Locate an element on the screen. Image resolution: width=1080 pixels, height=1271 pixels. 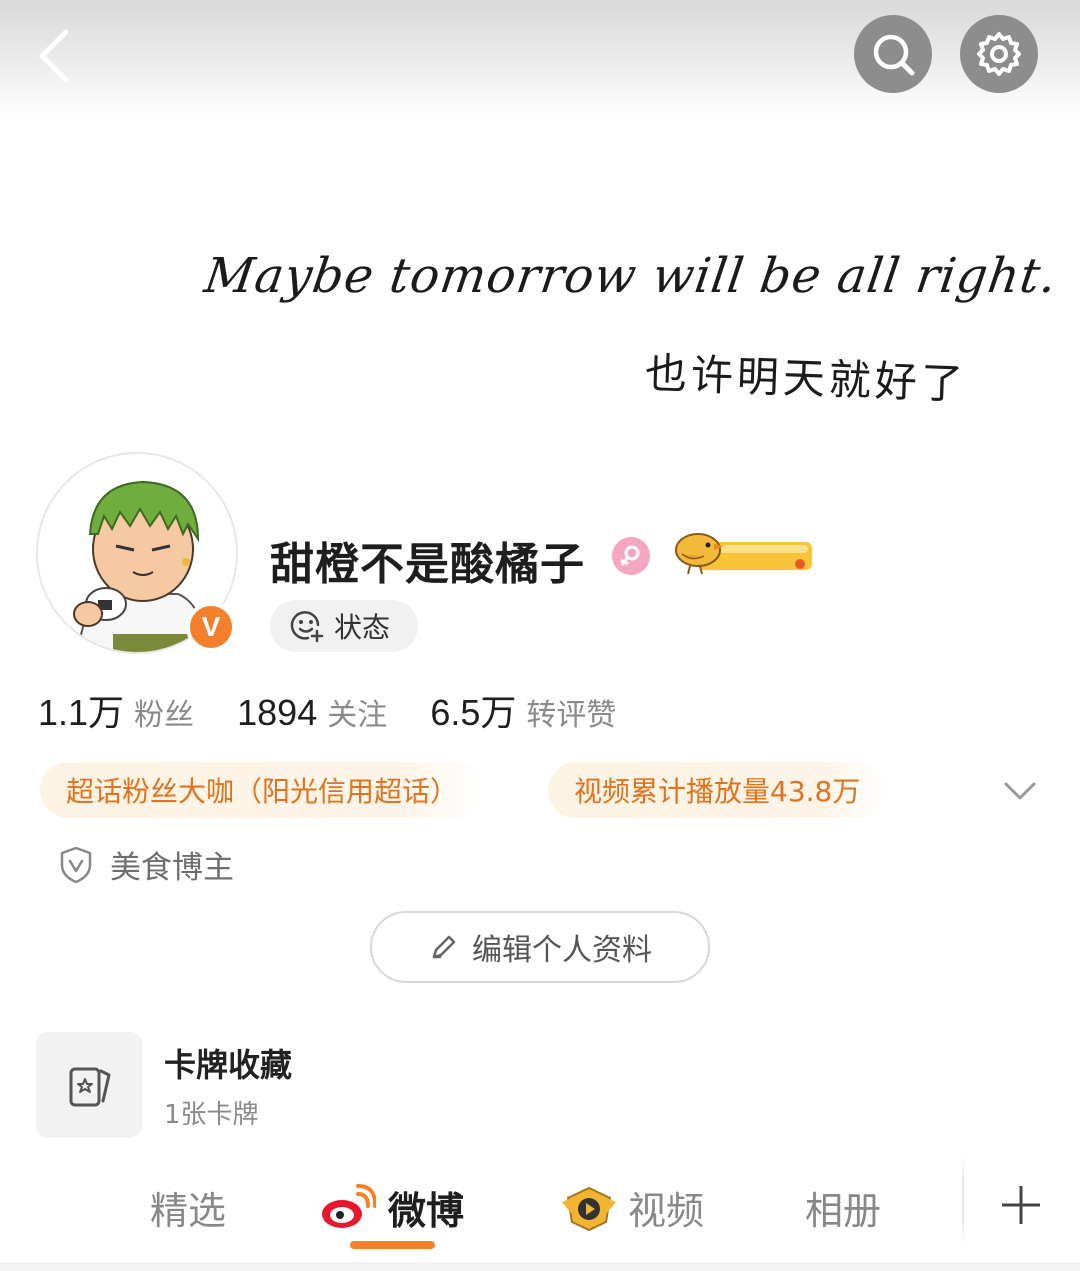
video-badge-icon is located at coordinates (589, 1208).